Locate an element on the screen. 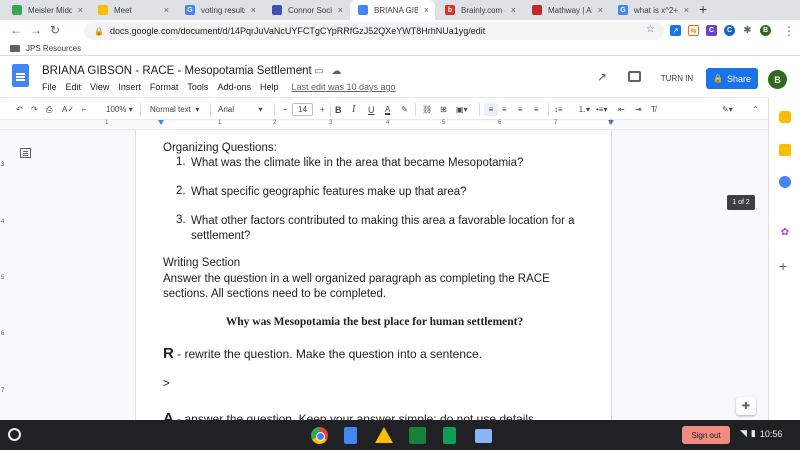 The width and height of the screenshot is (800, 450). underline-button: U is located at coordinates (371, 109).